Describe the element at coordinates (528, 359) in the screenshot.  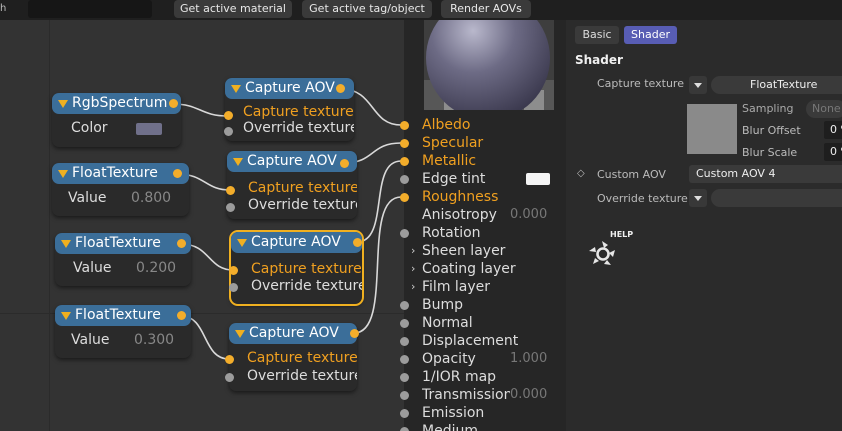
I see `opacity-value: 1.000` at that location.